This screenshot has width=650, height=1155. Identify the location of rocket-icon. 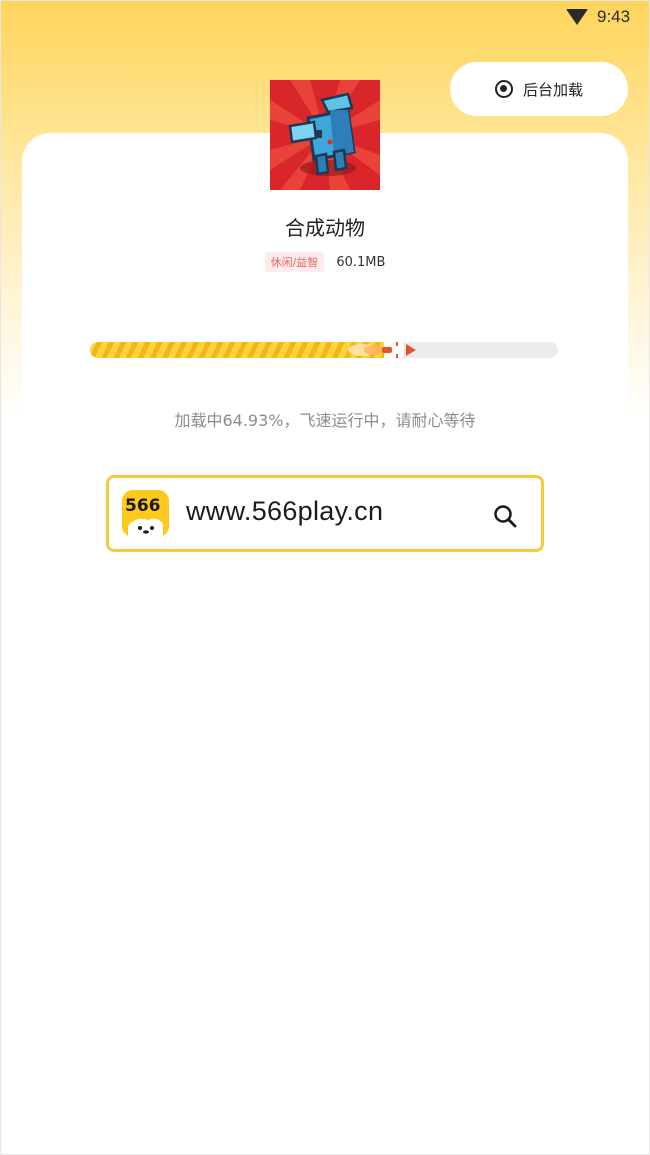
(382, 350).